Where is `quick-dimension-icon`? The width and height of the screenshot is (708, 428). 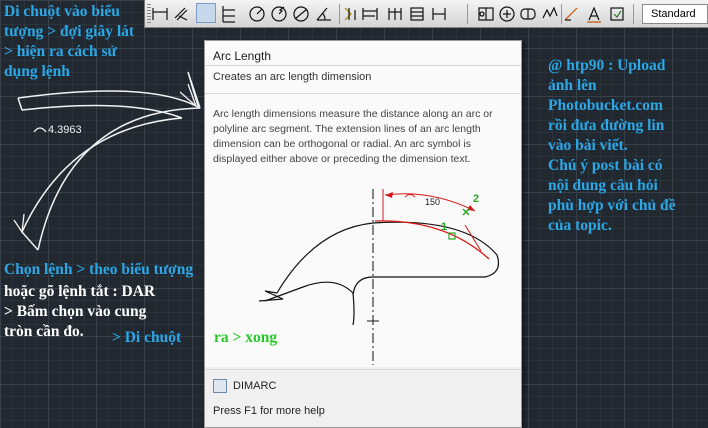 quick-dimension-icon is located at coordinates (350, 14).